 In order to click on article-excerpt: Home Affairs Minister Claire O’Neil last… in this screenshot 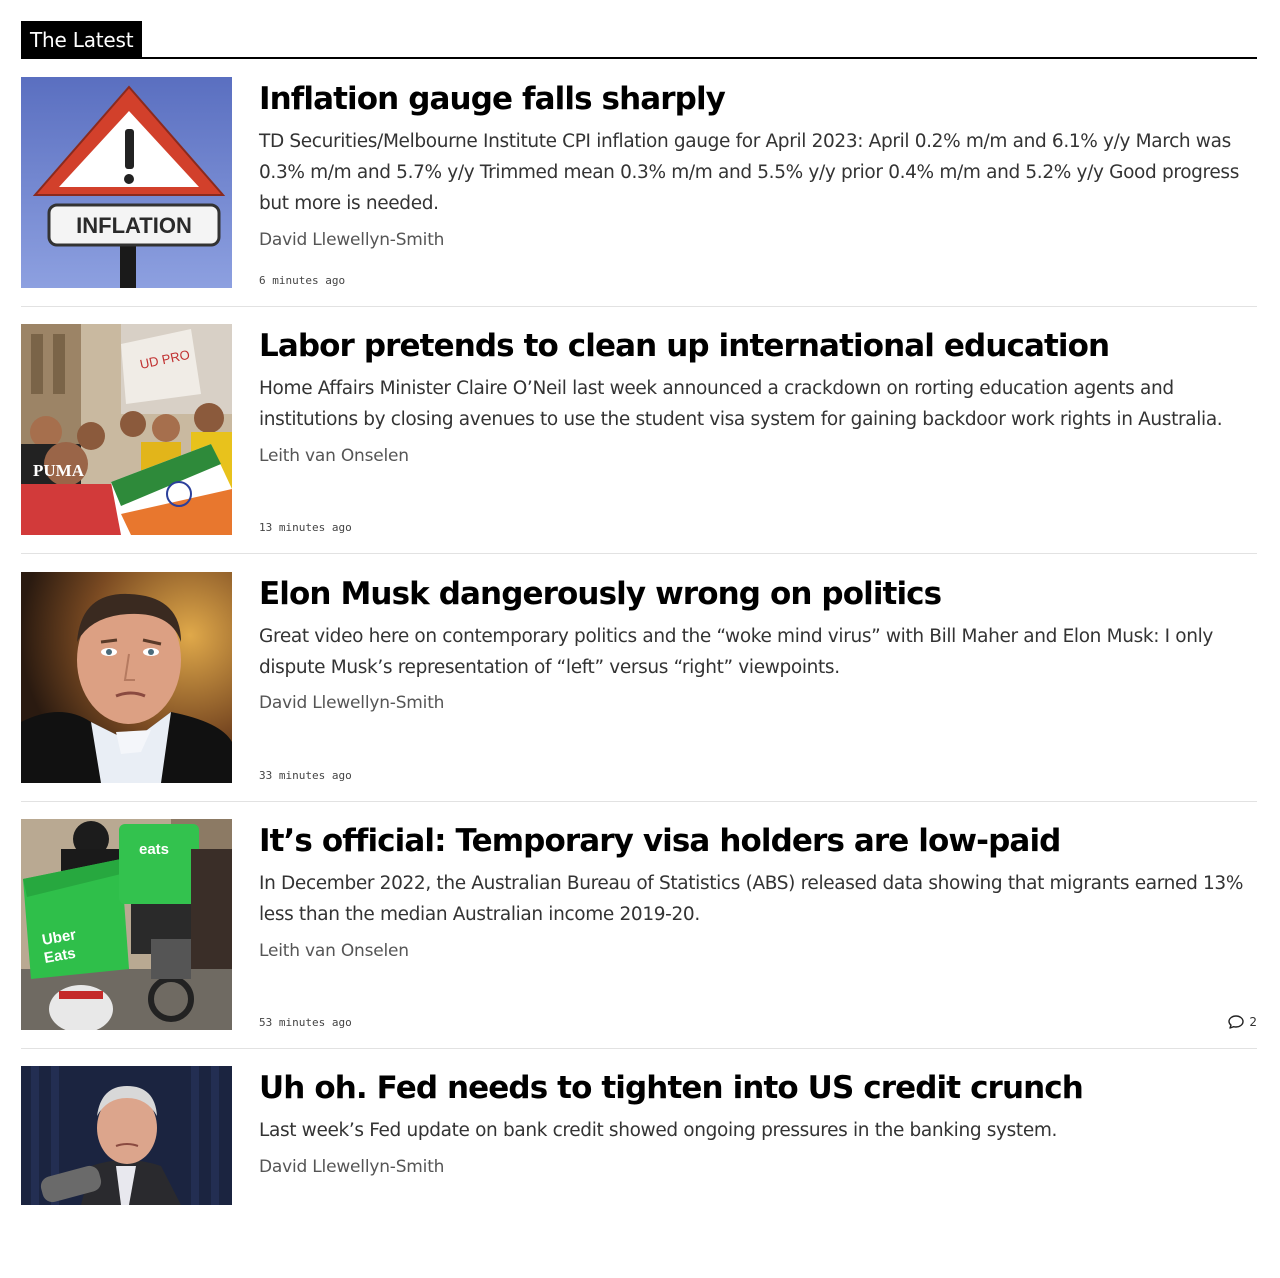, I will do `click(741, 404)`.